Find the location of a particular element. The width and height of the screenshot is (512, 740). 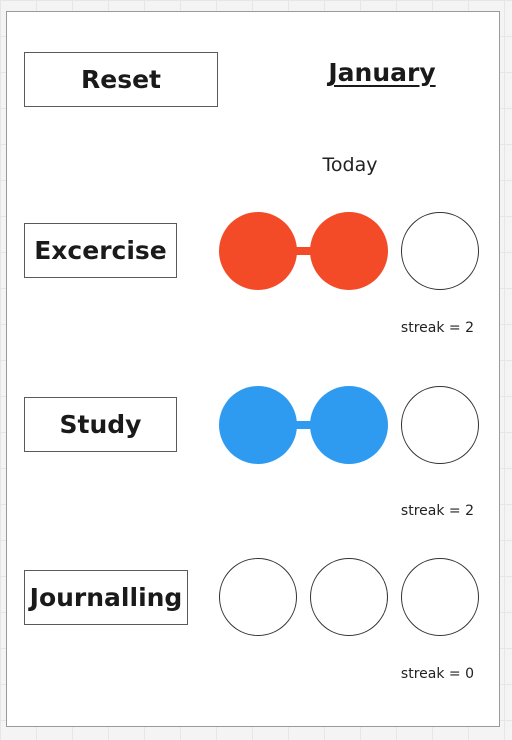

month-title: January is located at coordinates (382, 72).